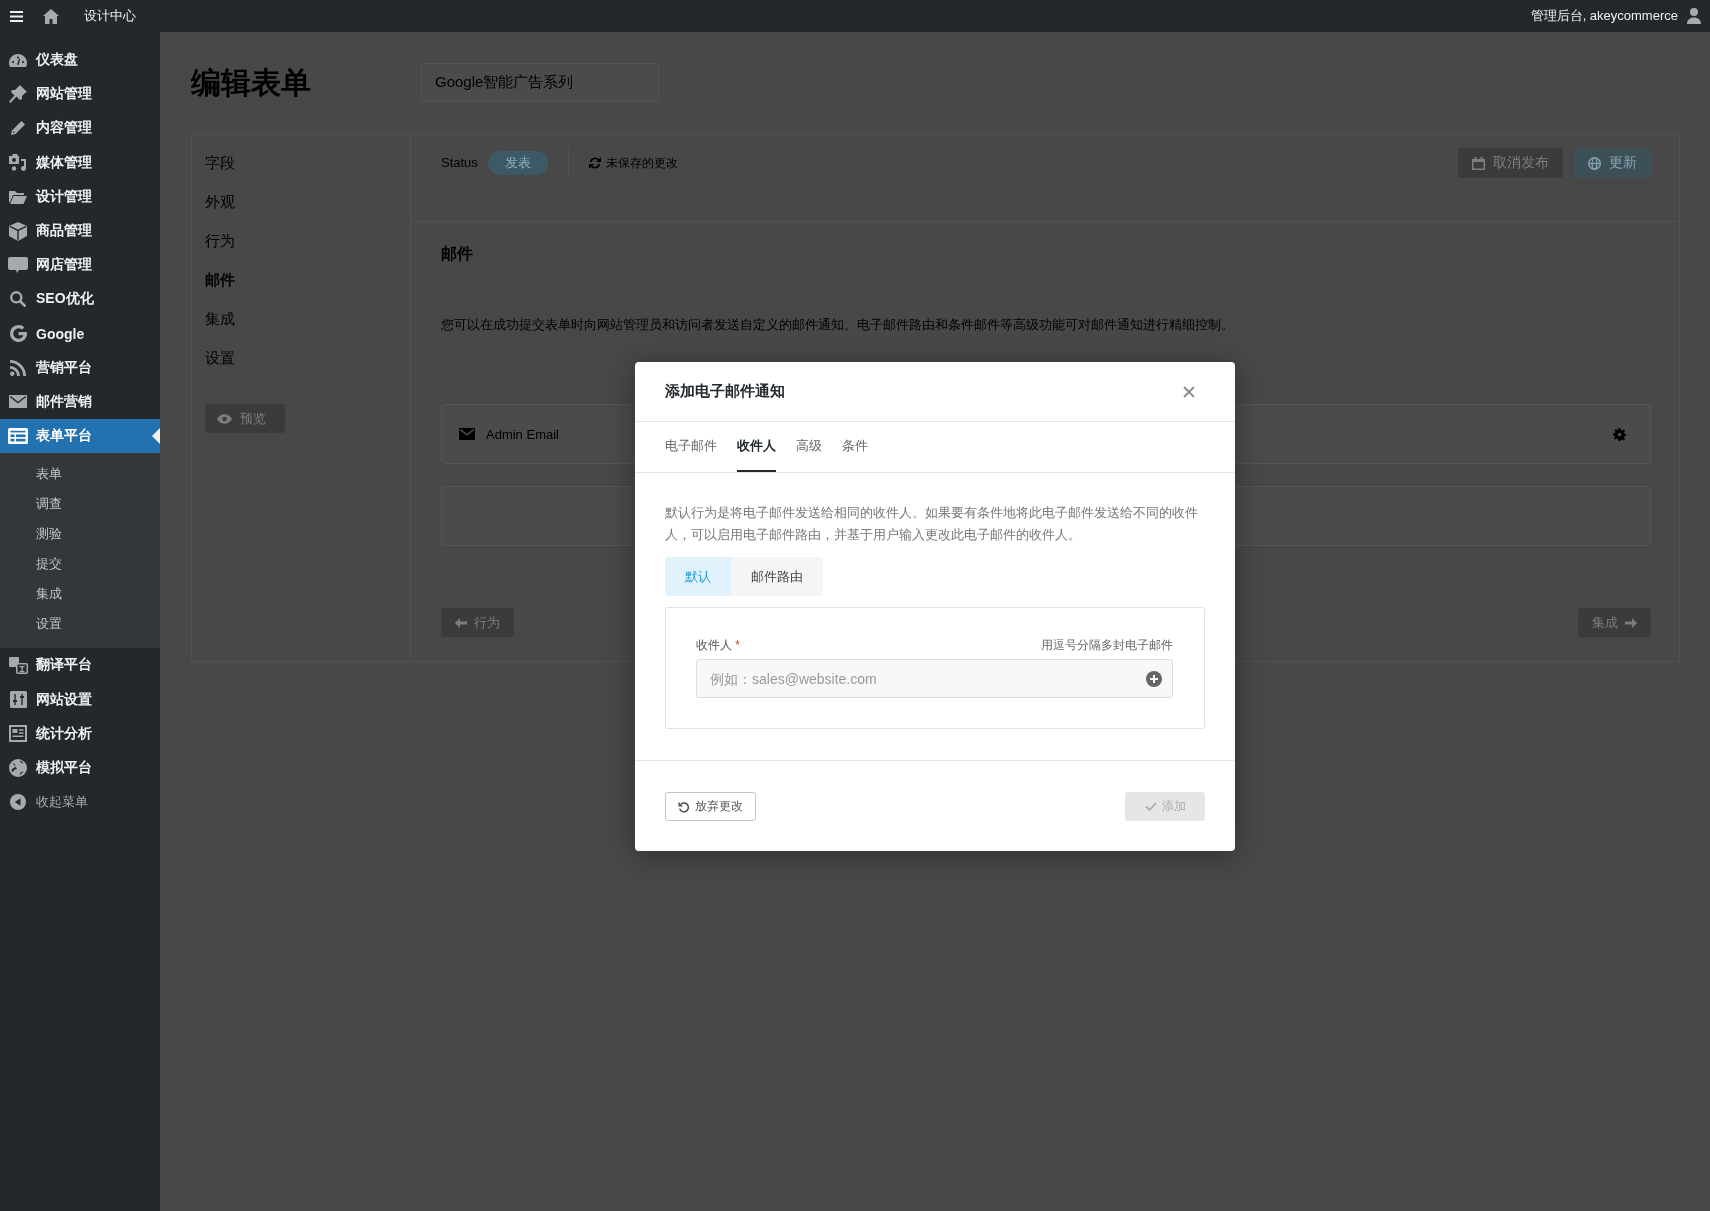  Describe the element at coordinates (1107, 645) in the screenshot. I see `field-hint: 用逗号分隔多封电子邮件` at that location.